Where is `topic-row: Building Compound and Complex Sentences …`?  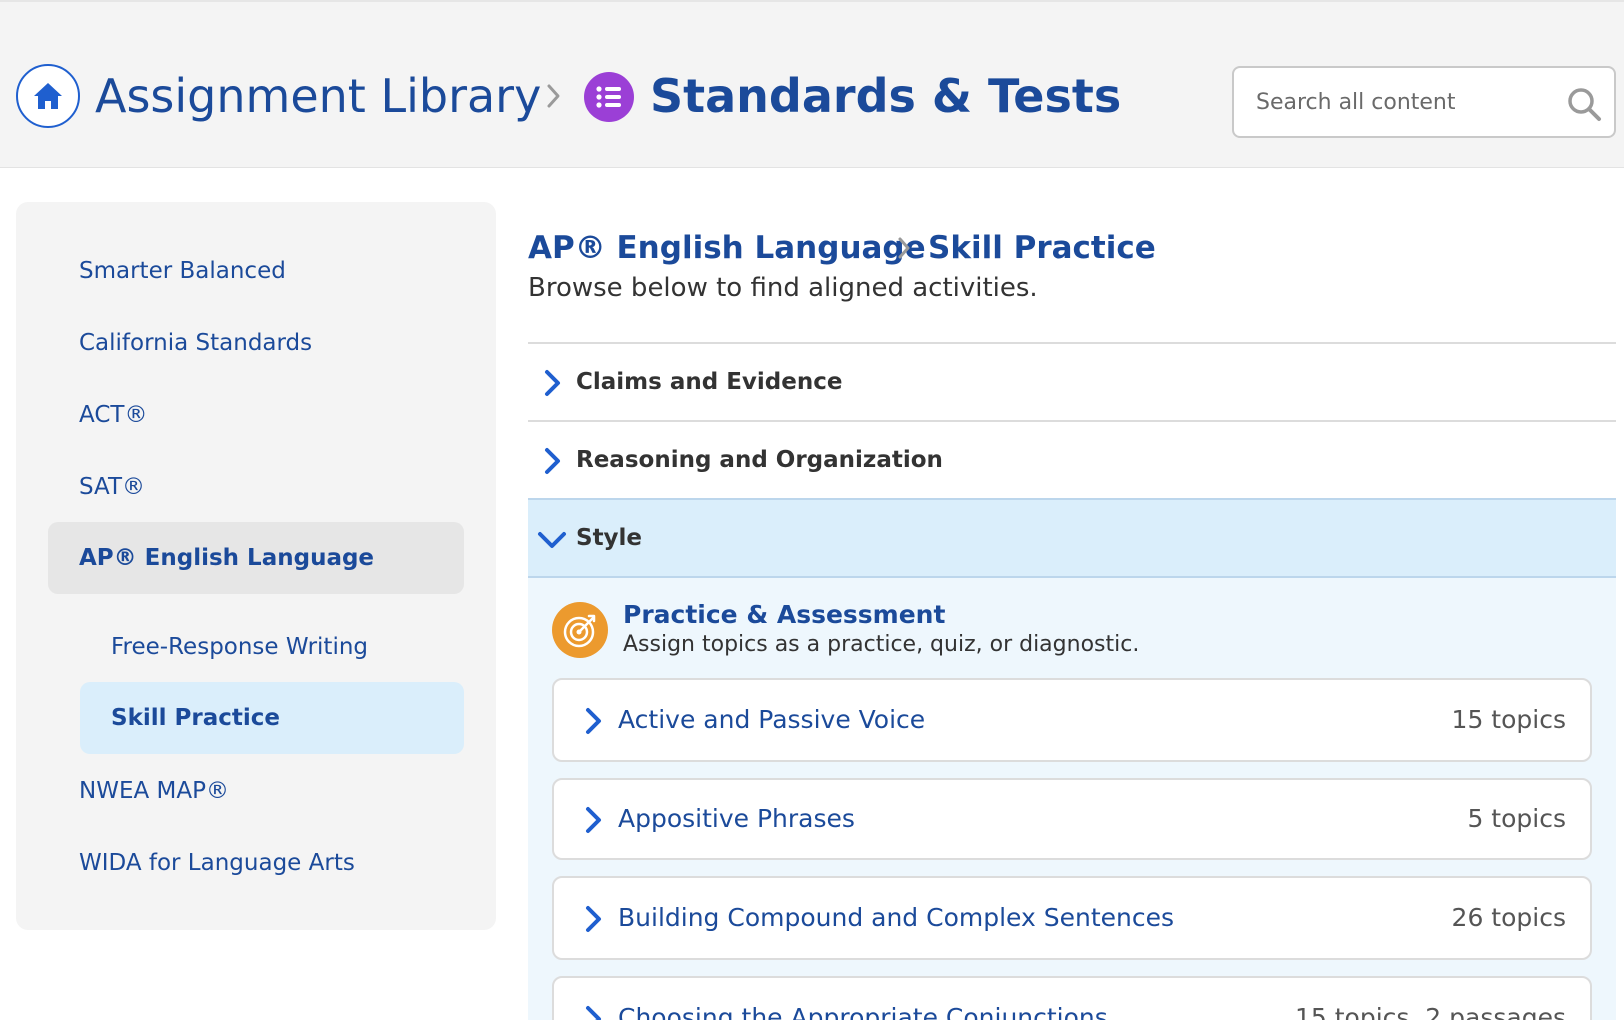 topic-row: Building Compound and Complex Sentences … is located at coordinates (1072, 918).